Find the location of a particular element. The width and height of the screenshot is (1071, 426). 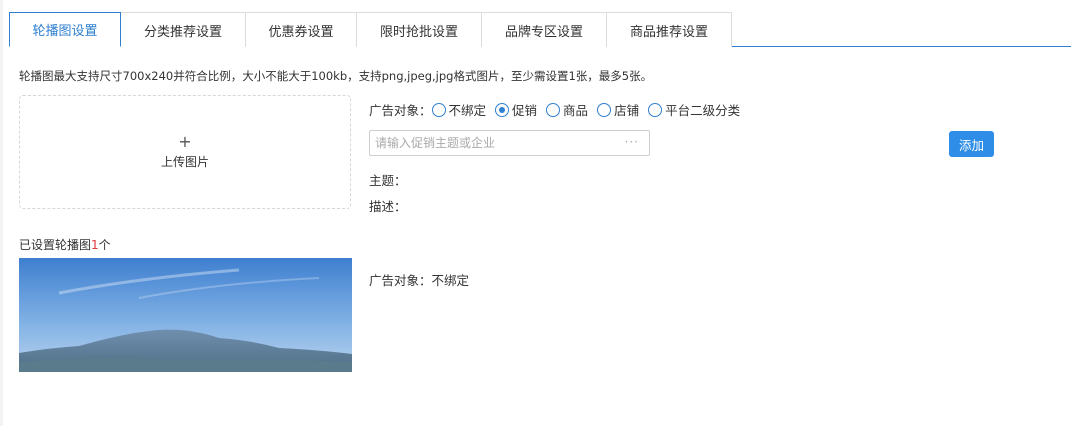

tab-product-recommend: 商品推荐设置 is located at coordinates (669, 29).